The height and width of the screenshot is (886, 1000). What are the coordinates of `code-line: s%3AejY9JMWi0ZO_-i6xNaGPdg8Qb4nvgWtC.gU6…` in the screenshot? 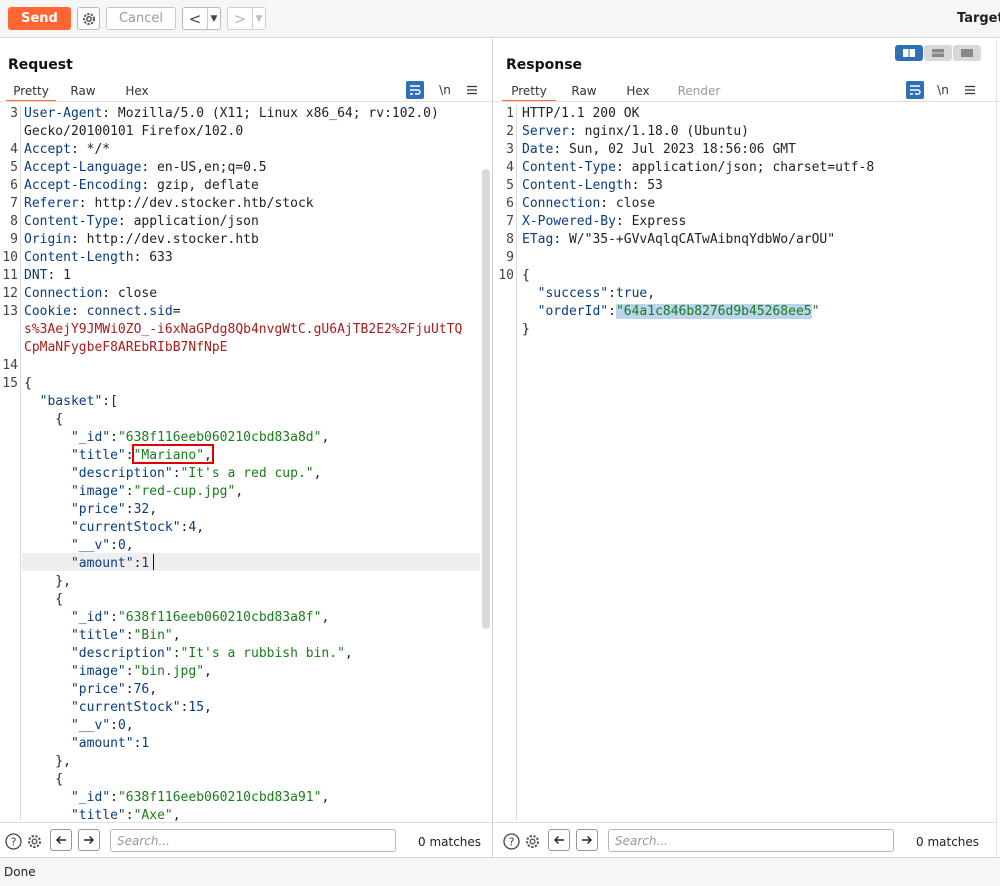 It's located at (243, 330).